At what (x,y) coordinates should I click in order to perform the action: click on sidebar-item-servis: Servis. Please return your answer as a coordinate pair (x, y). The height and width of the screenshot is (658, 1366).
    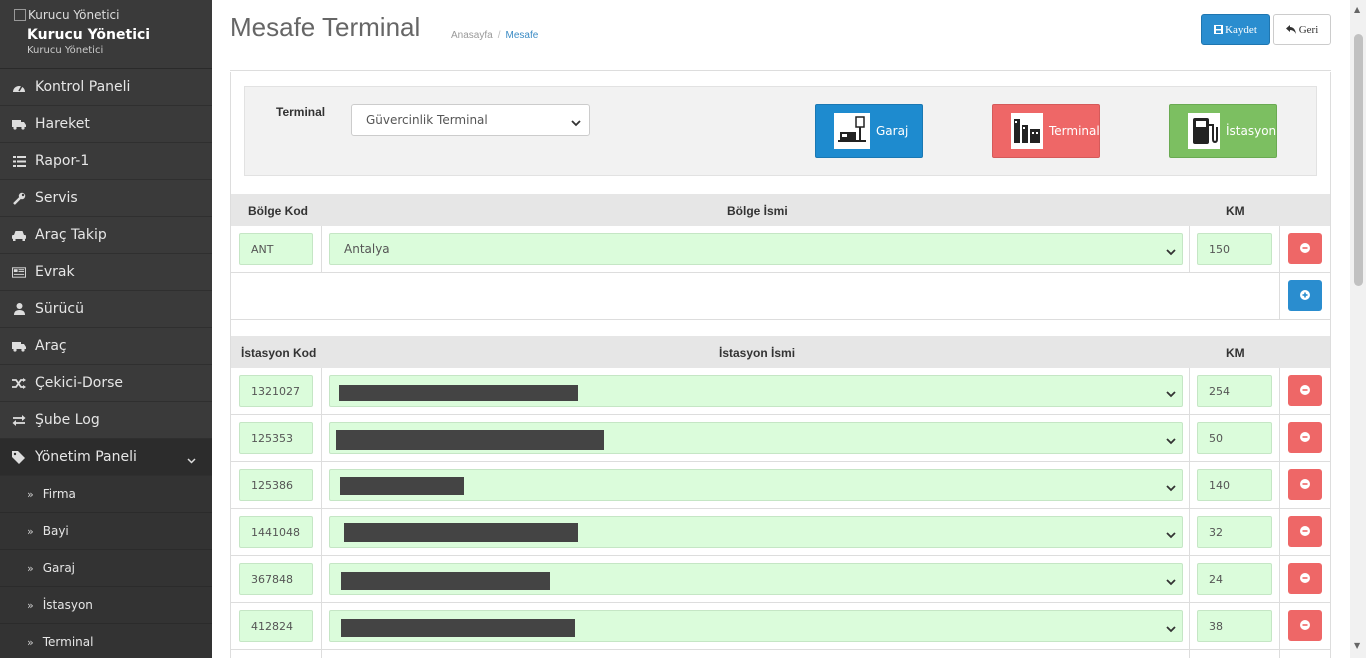
    Looking at the image, I should click on (106, 198).